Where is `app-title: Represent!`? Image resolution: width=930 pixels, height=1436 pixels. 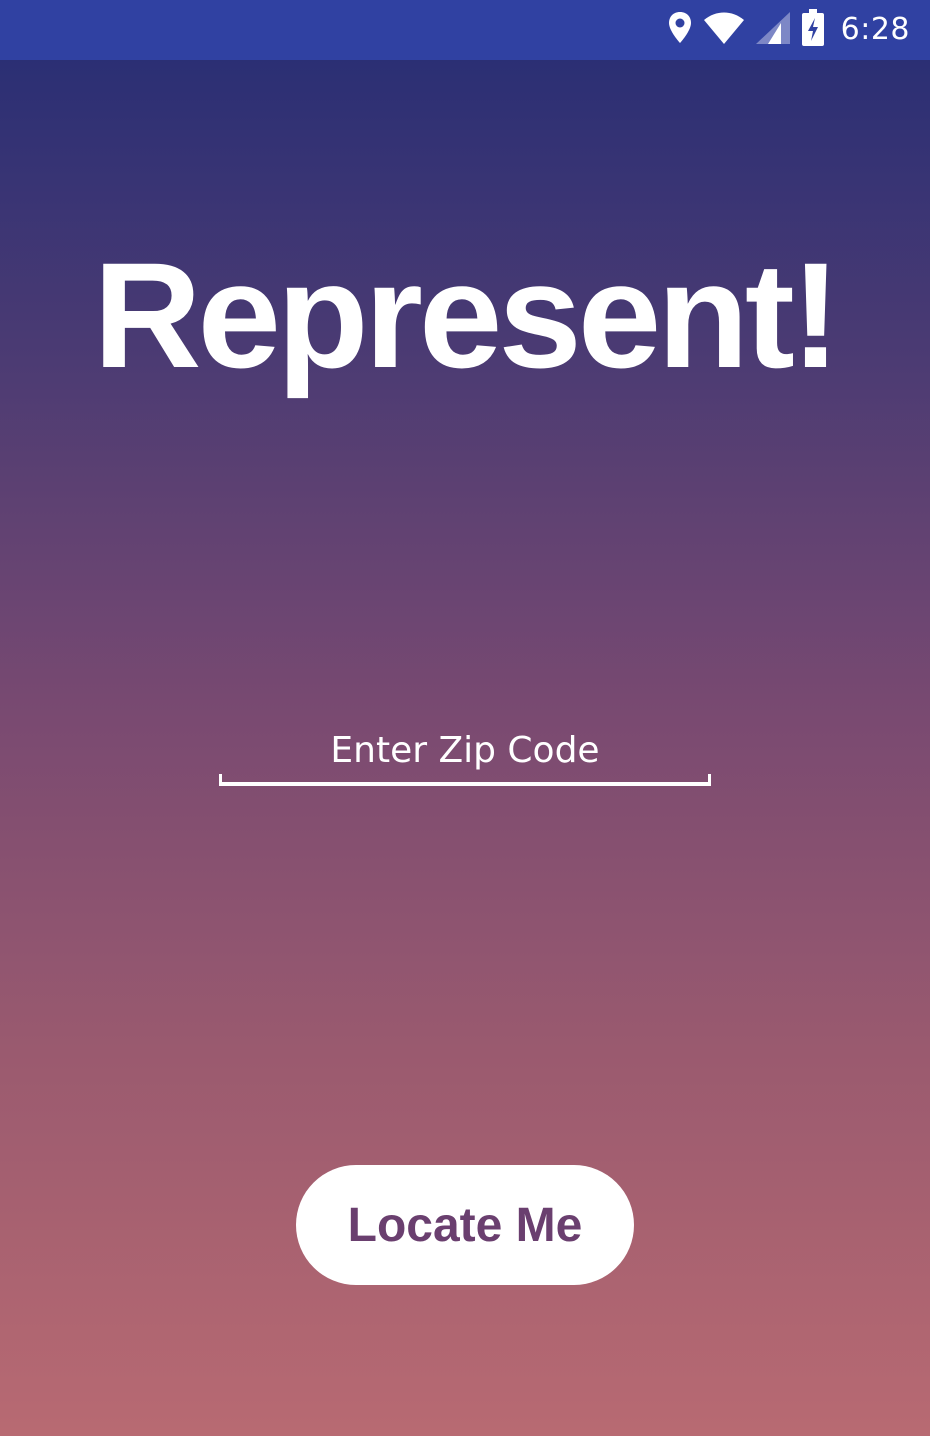 app-title: Represent! is located at coordinates (467, 315).